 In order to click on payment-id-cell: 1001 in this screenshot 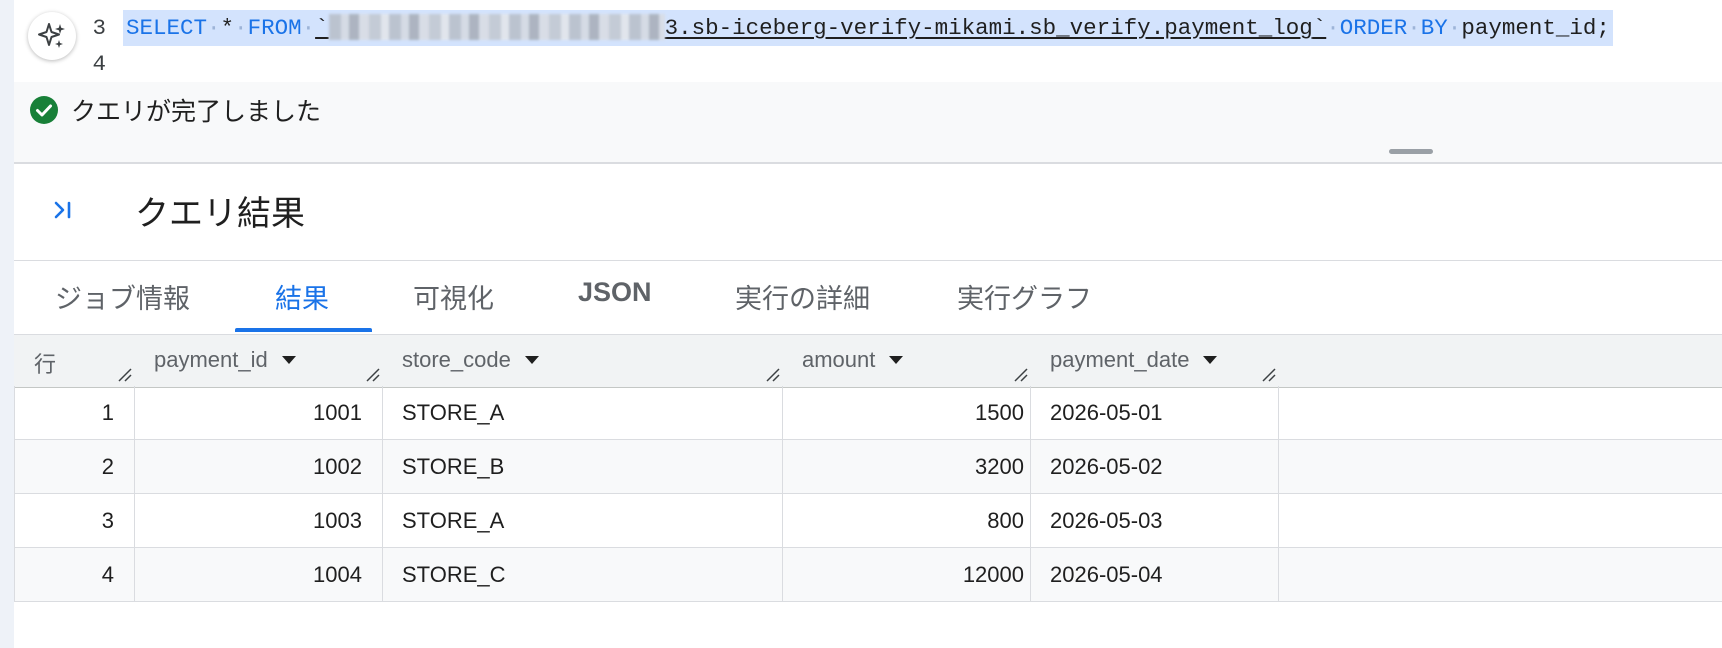, I will do `click(248, 412)`.